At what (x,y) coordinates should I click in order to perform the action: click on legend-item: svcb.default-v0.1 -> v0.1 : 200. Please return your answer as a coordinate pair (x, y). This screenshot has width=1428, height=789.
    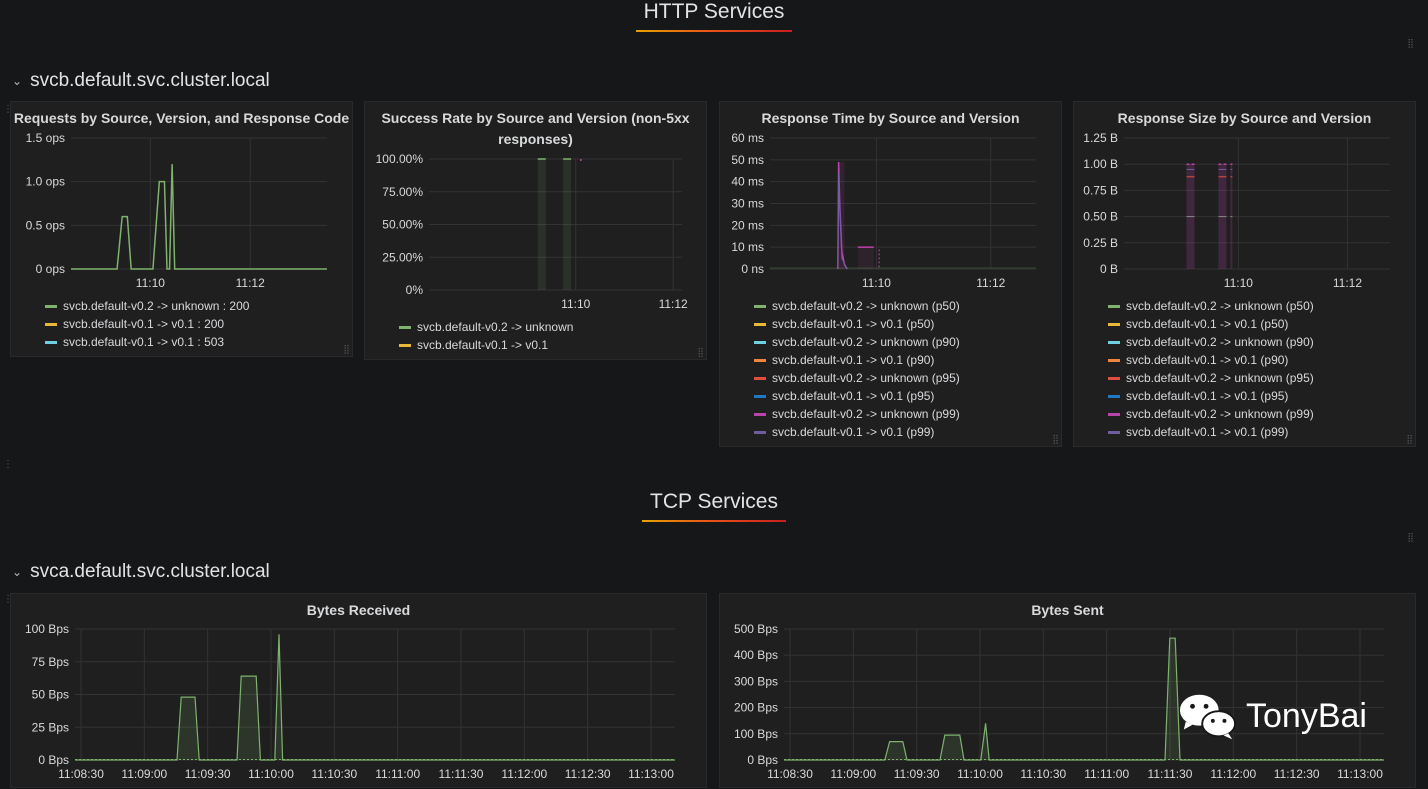
    Looking at the image, I should click on (147, 324).